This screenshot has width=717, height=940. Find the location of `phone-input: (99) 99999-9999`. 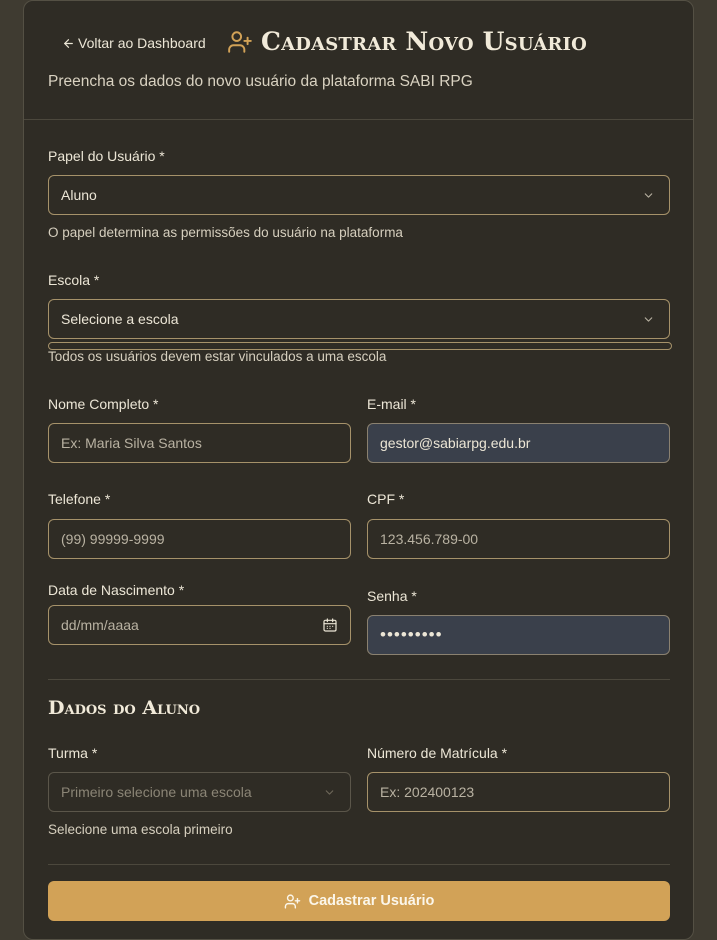

phone-input: (99) 99999-9999 is located at coordinates (199, 539).